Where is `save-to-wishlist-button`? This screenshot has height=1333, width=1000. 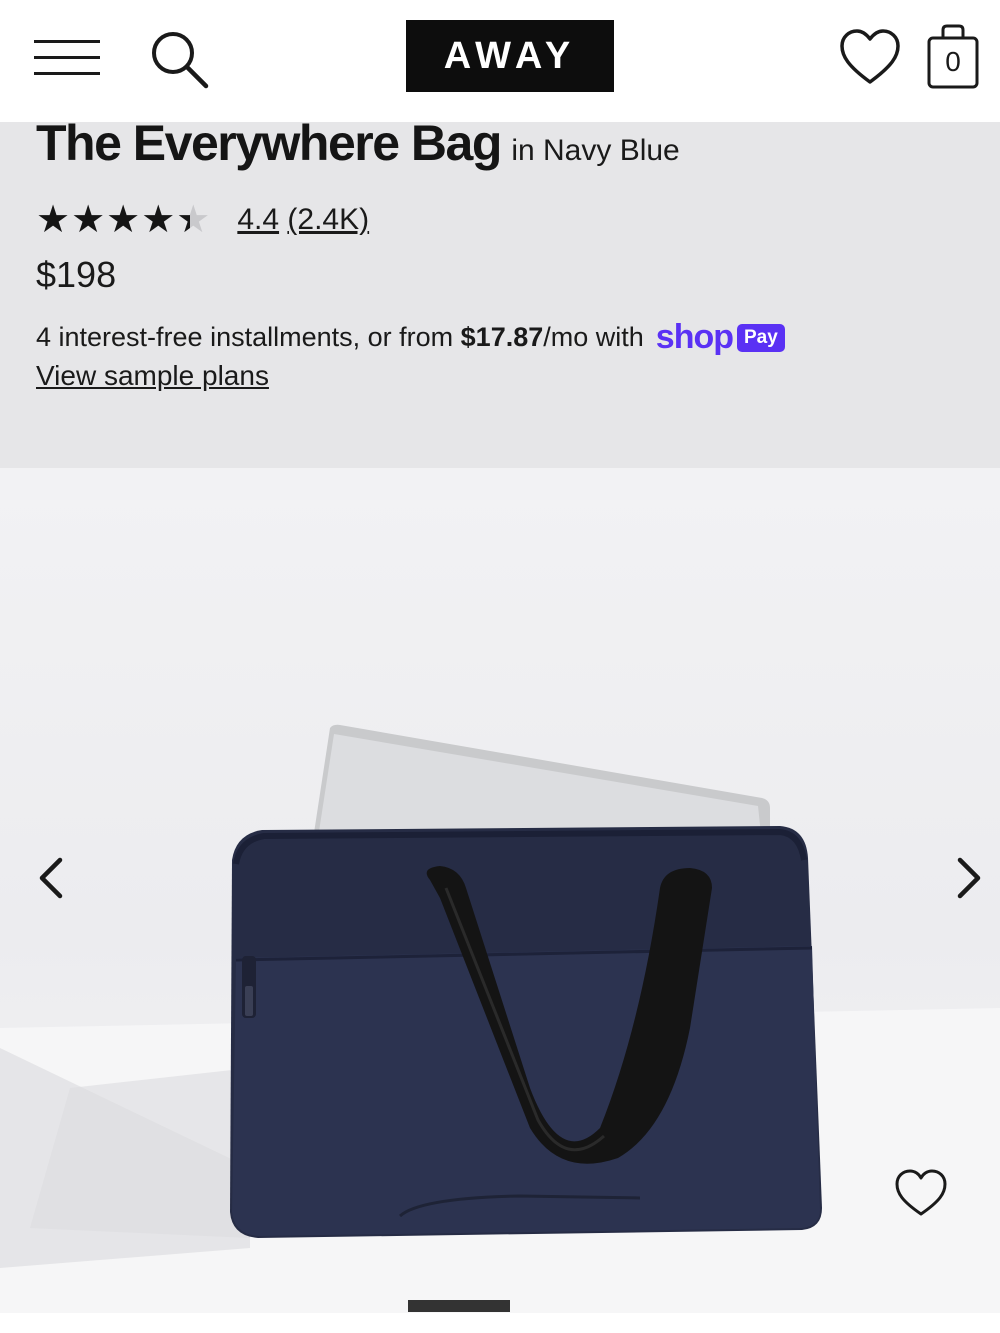 save-to-wishlist-button is located at coordinates (921, 1194).